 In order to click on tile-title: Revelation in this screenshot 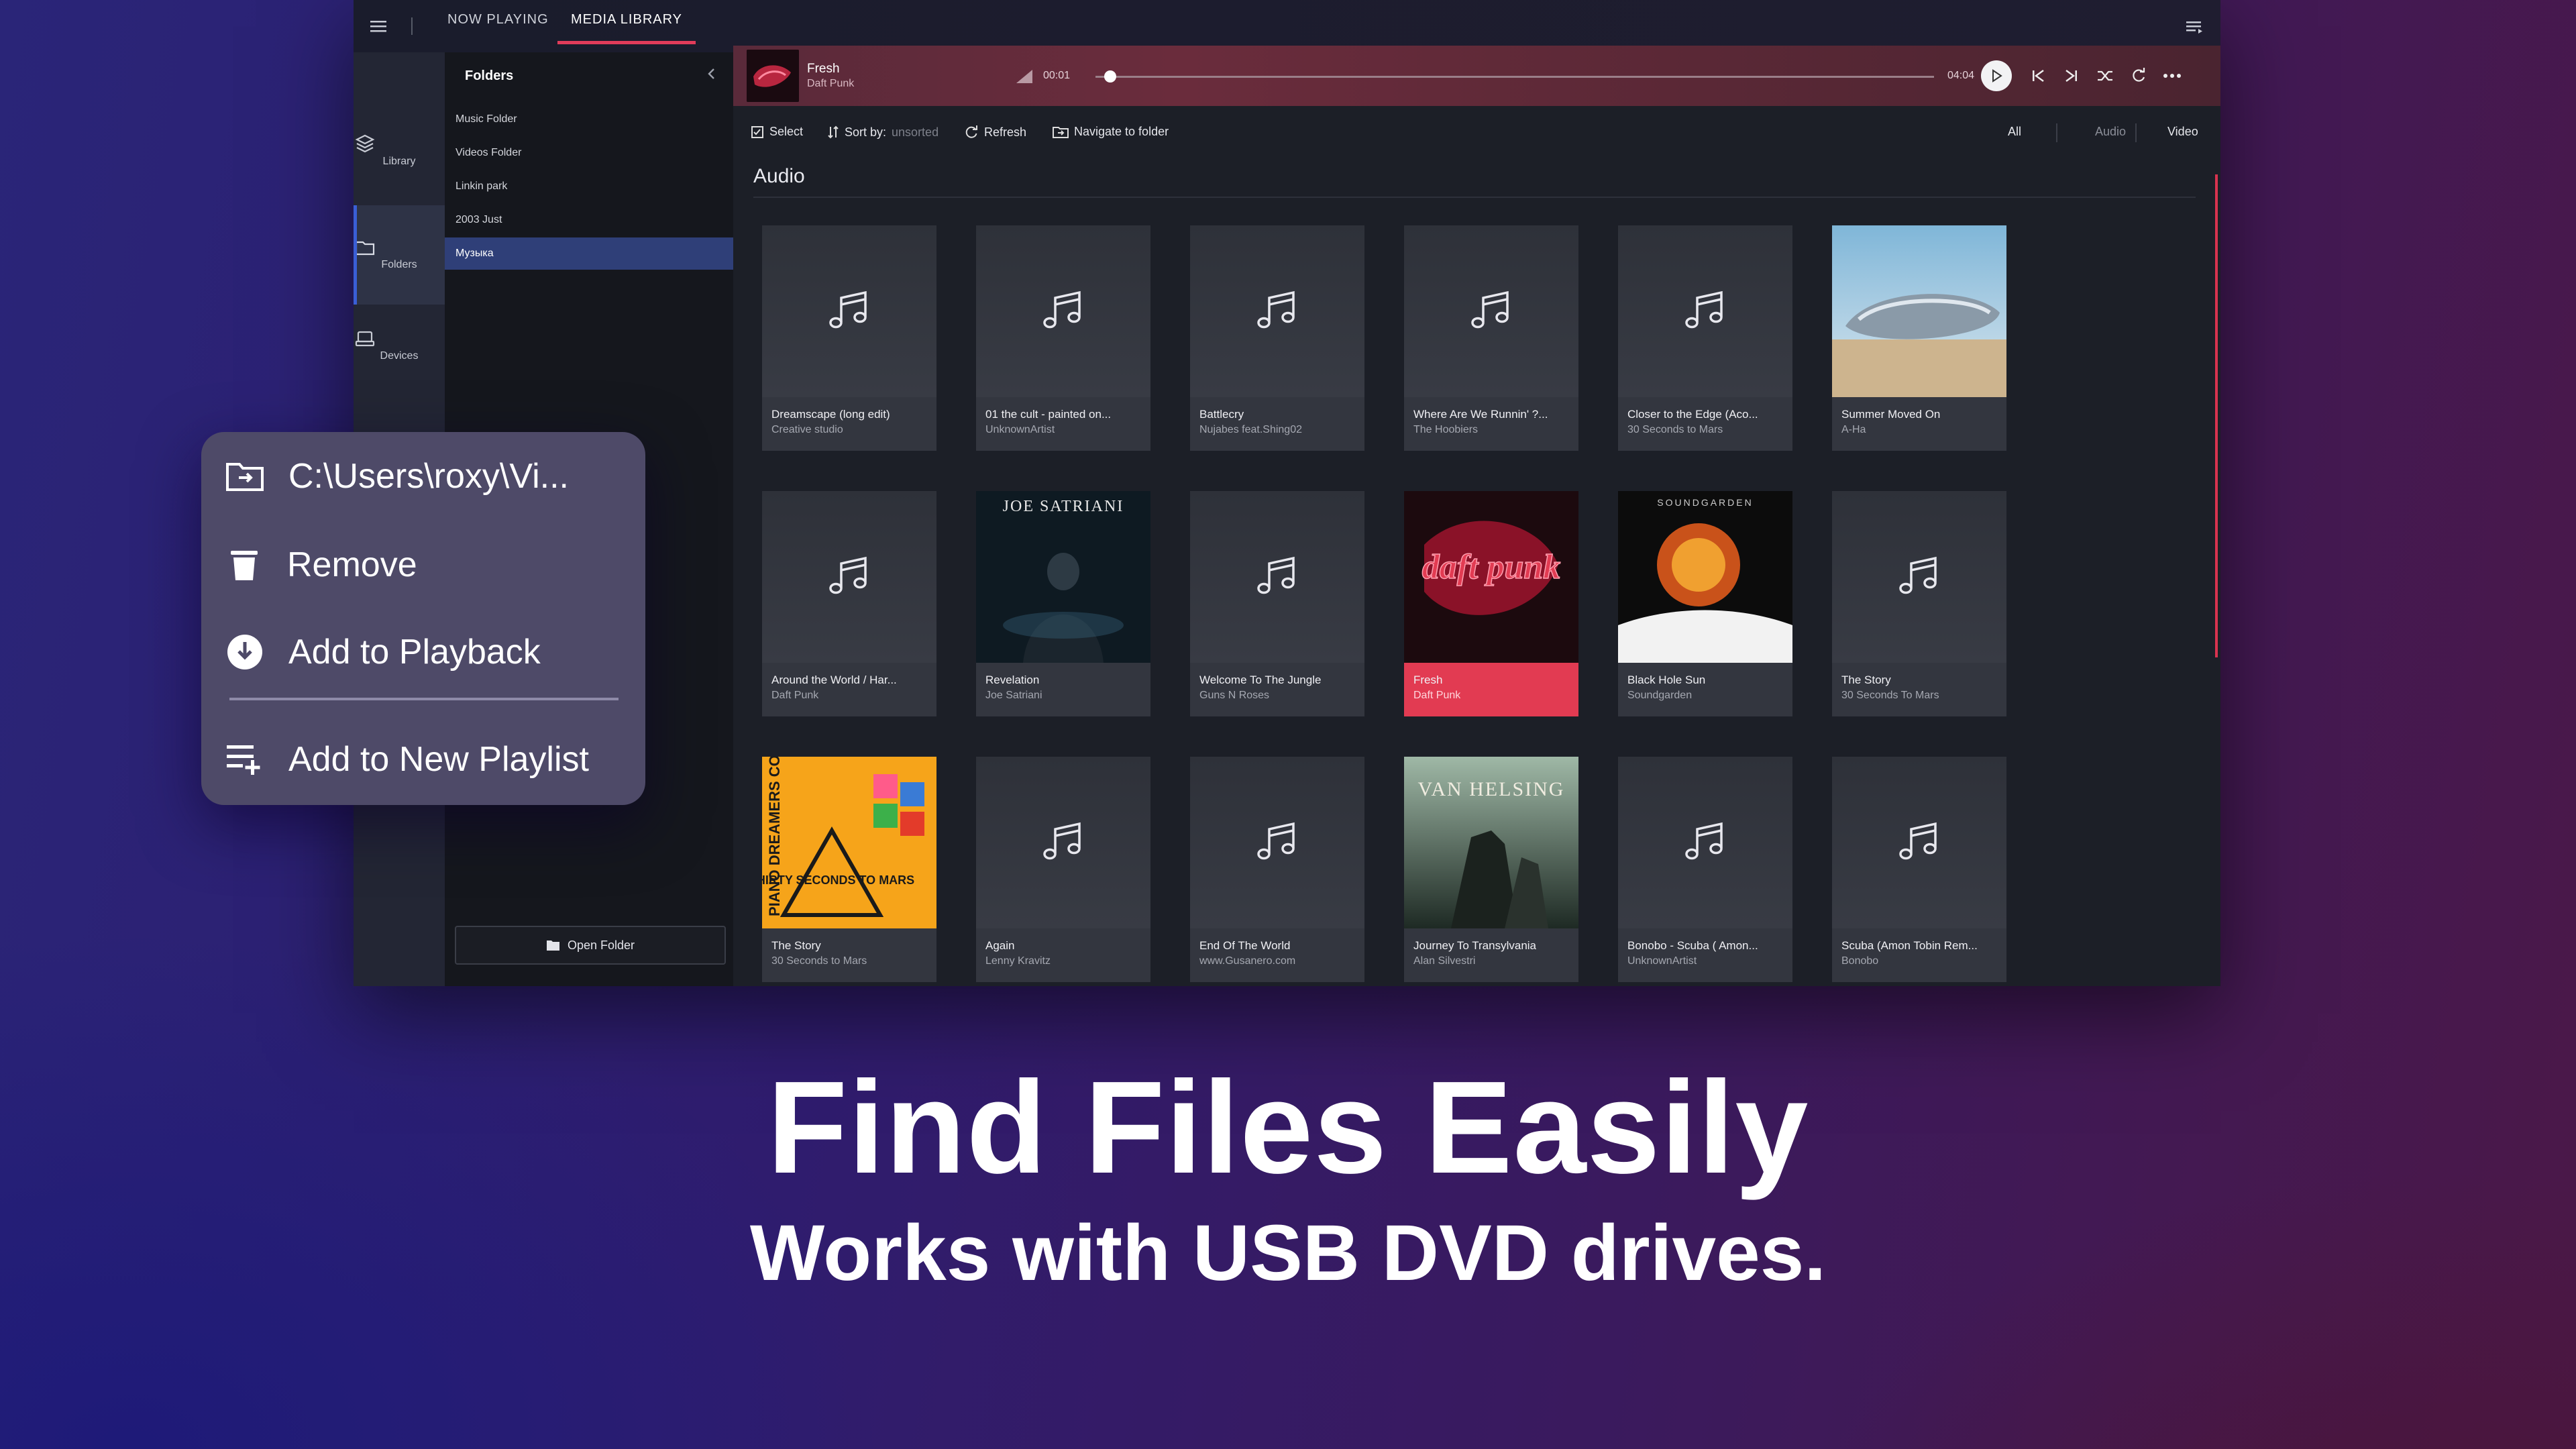, I will do `click(1012, 680)`.